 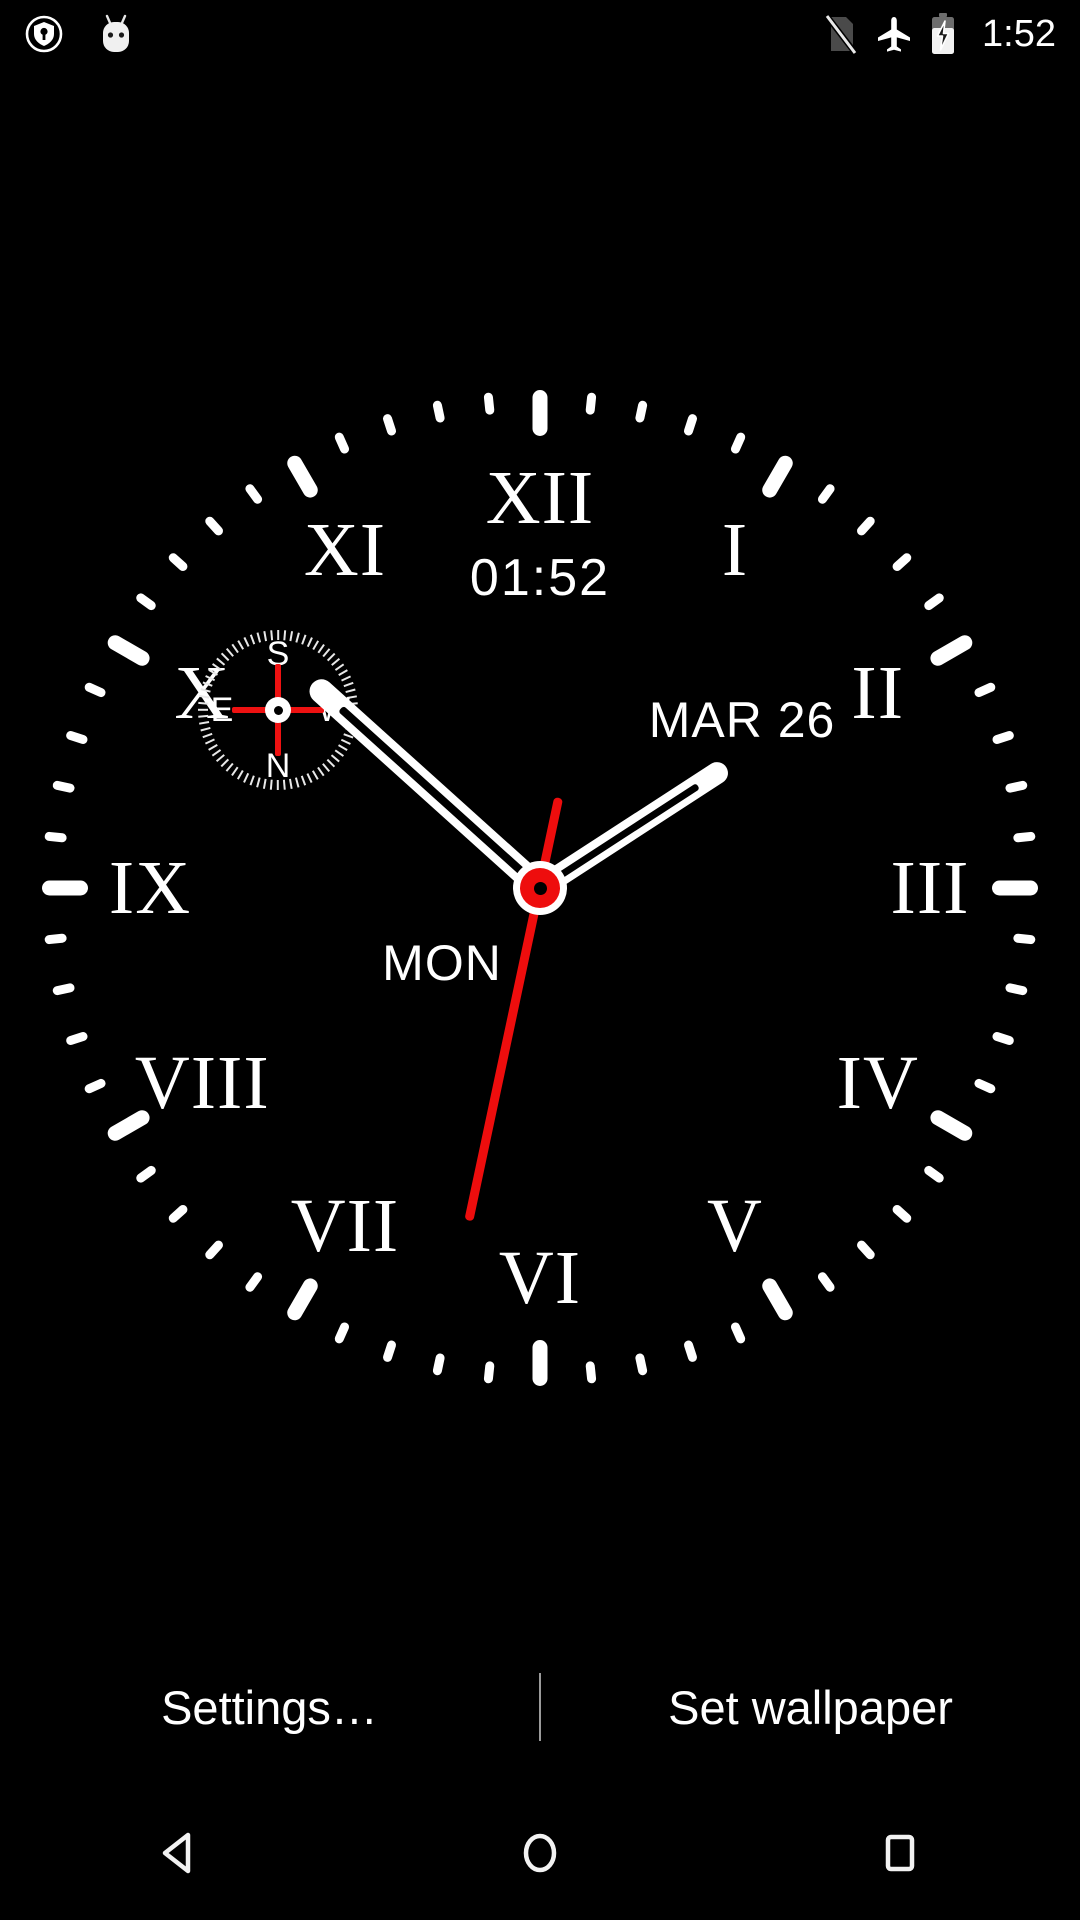 I want to click on android-easter-egg-icon, so click(x=116, y=34).